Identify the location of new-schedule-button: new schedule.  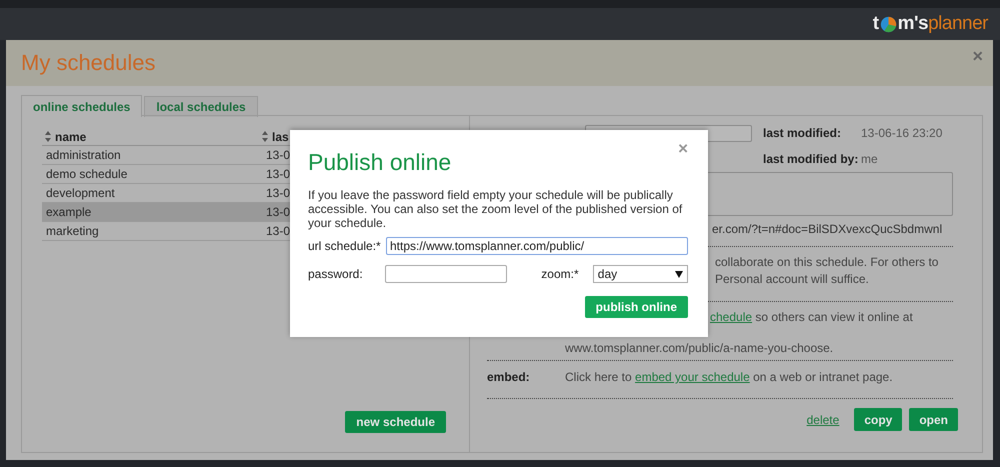
(395, 422).